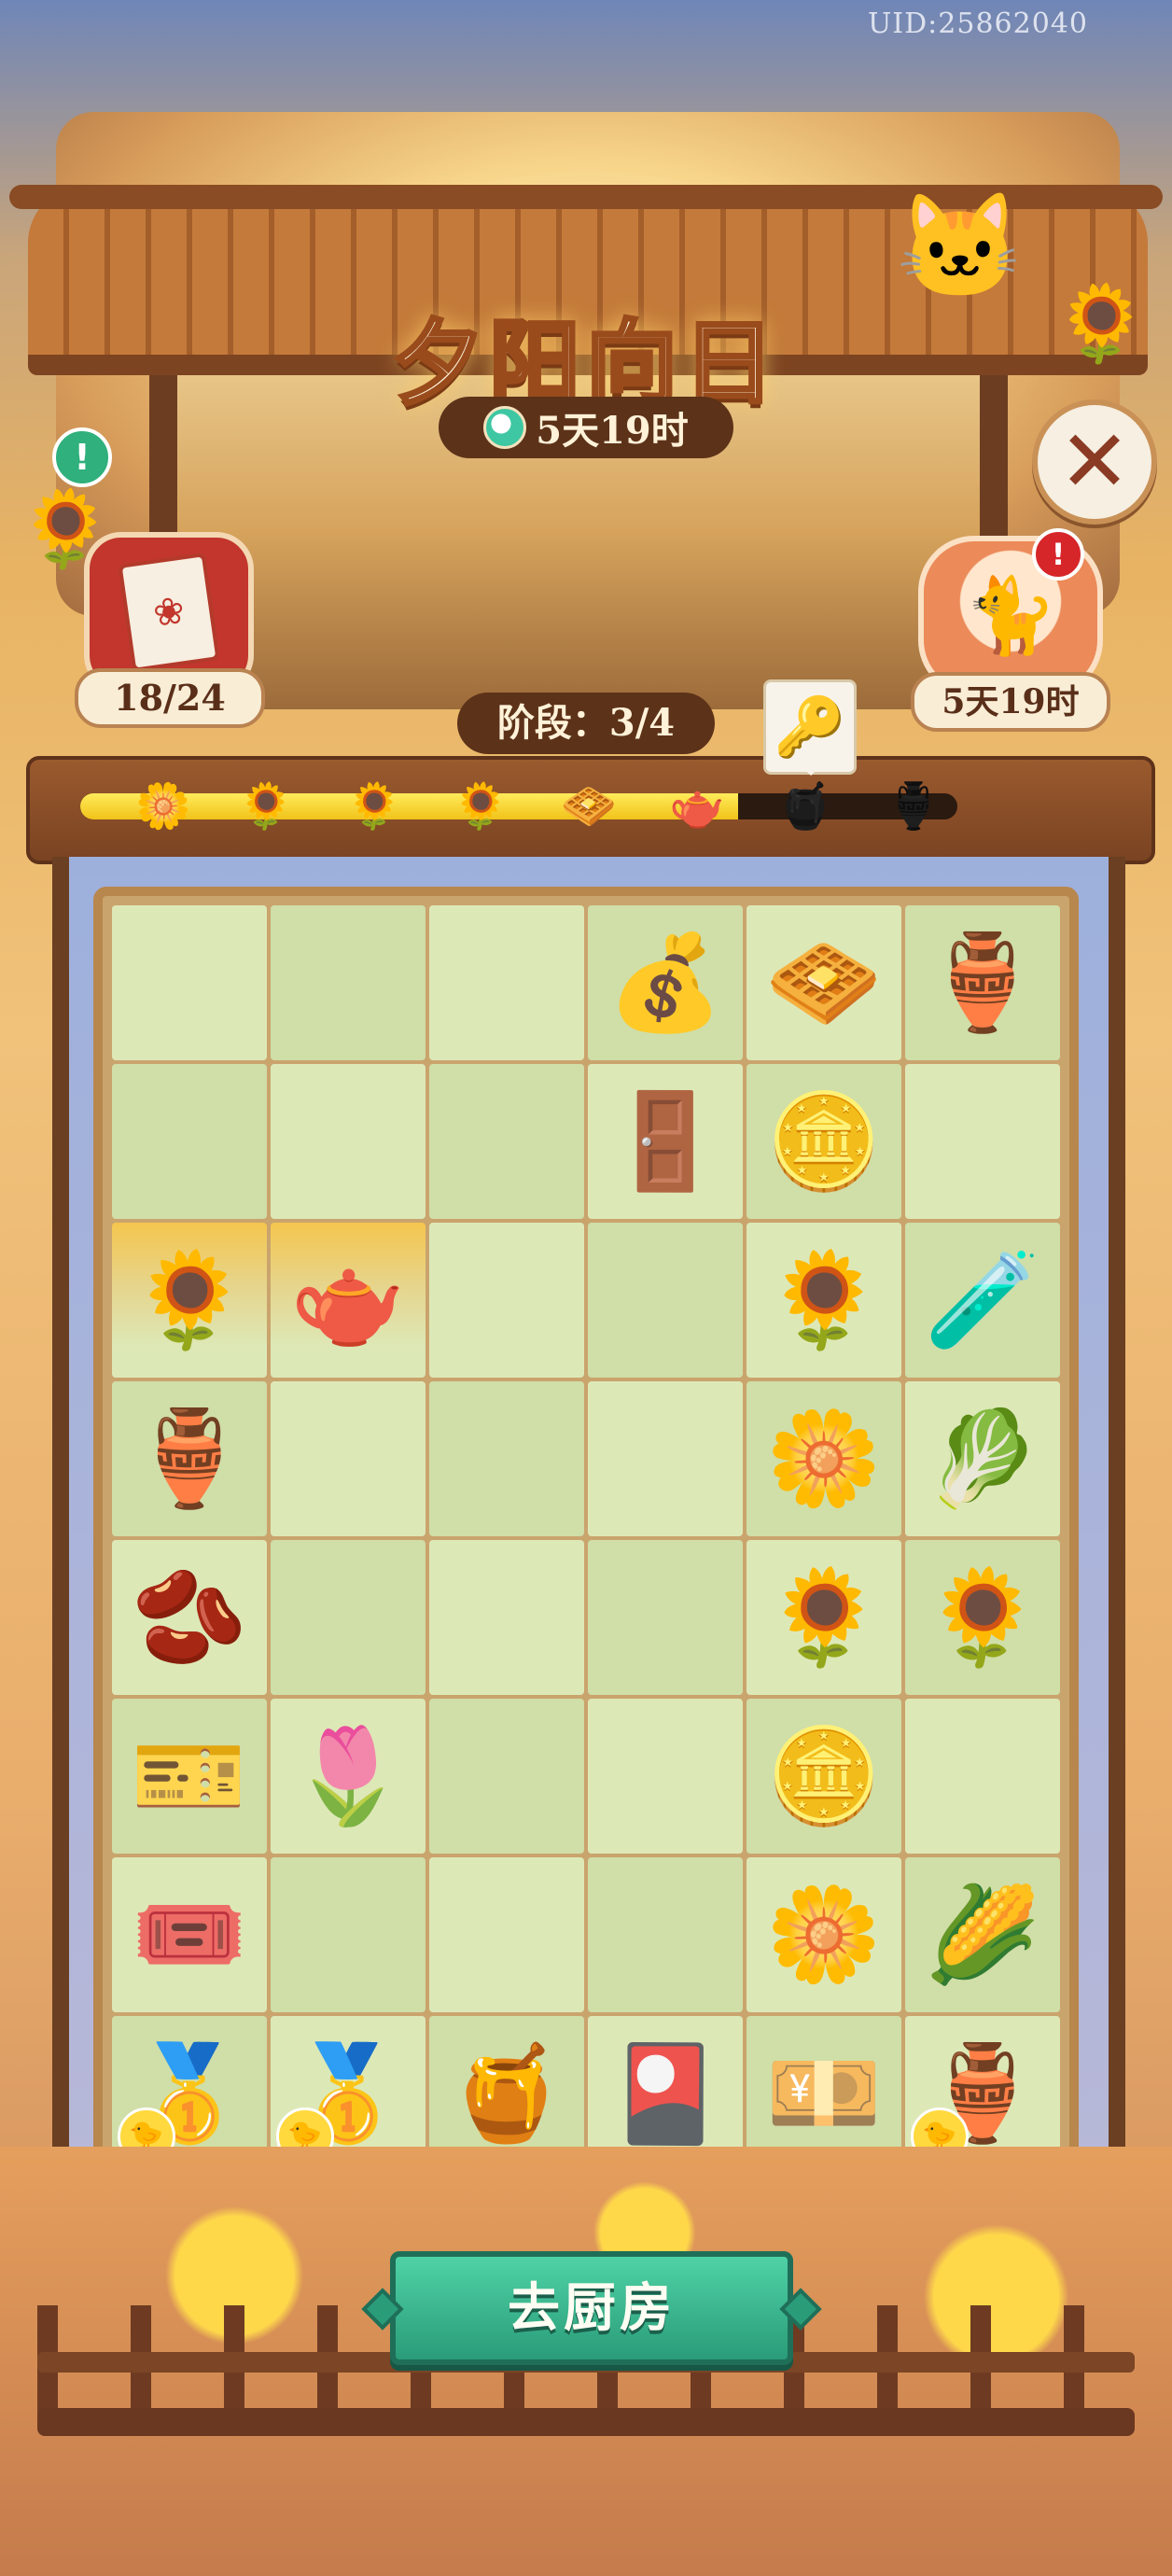  What do you see at coordinates (586, 2422) in the screenshot?
I see `fence-base` at bounding box center [586, 2422].